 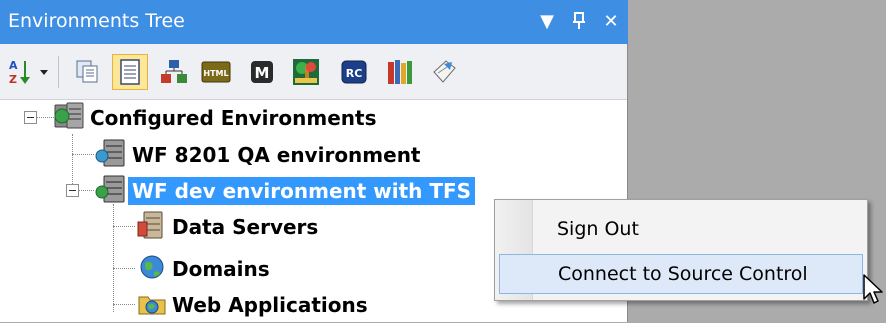 I want to click on html-badge-text: HTML, so click(x=215, y=73).